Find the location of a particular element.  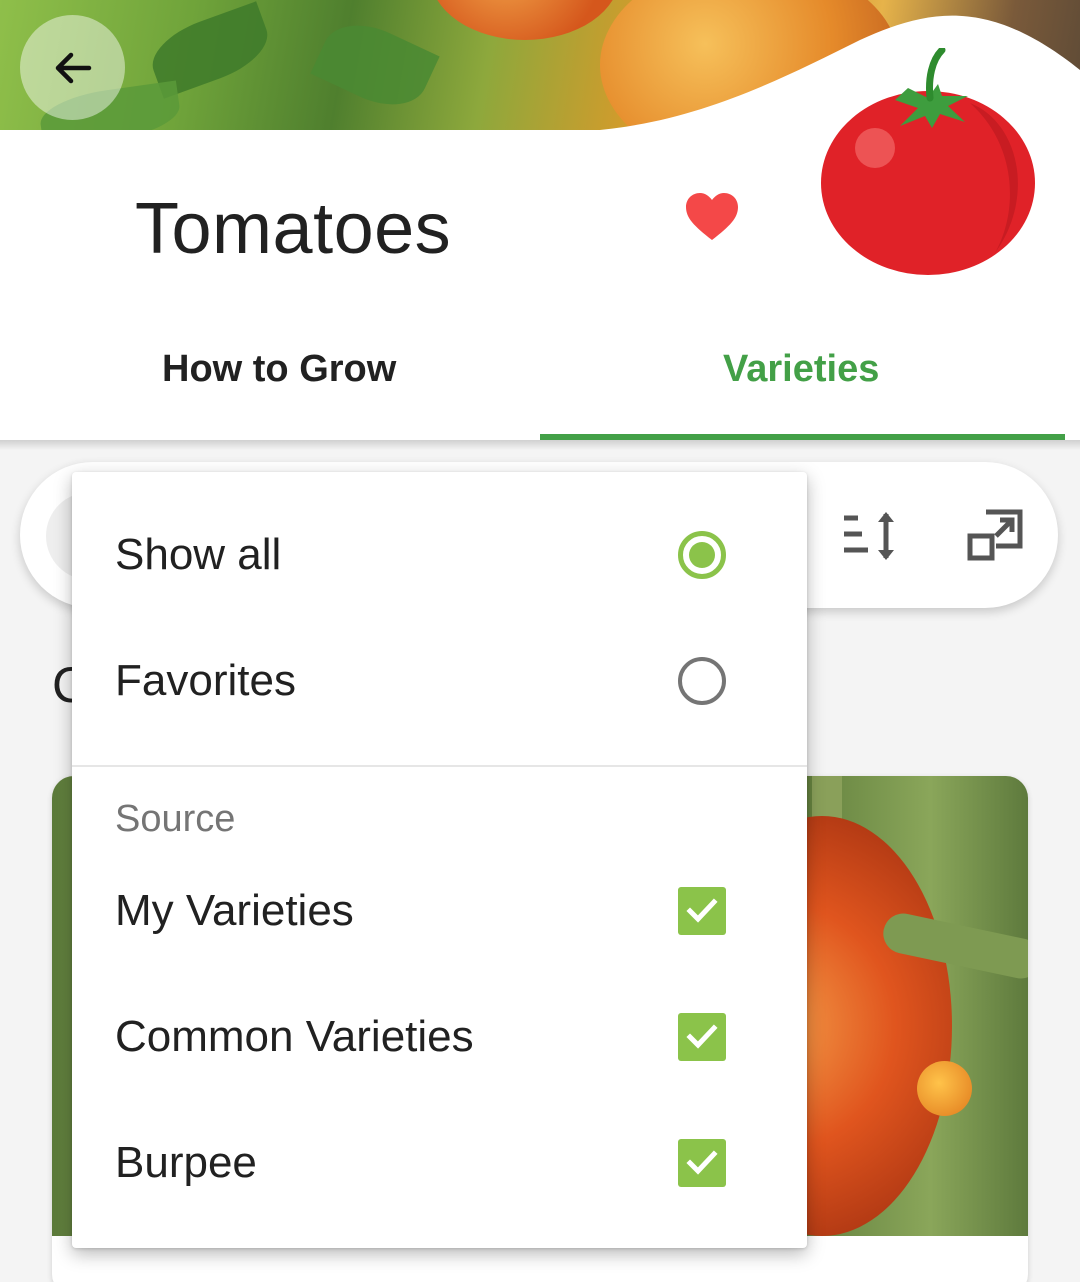

sort-icon is located at coordinates (870, 536).